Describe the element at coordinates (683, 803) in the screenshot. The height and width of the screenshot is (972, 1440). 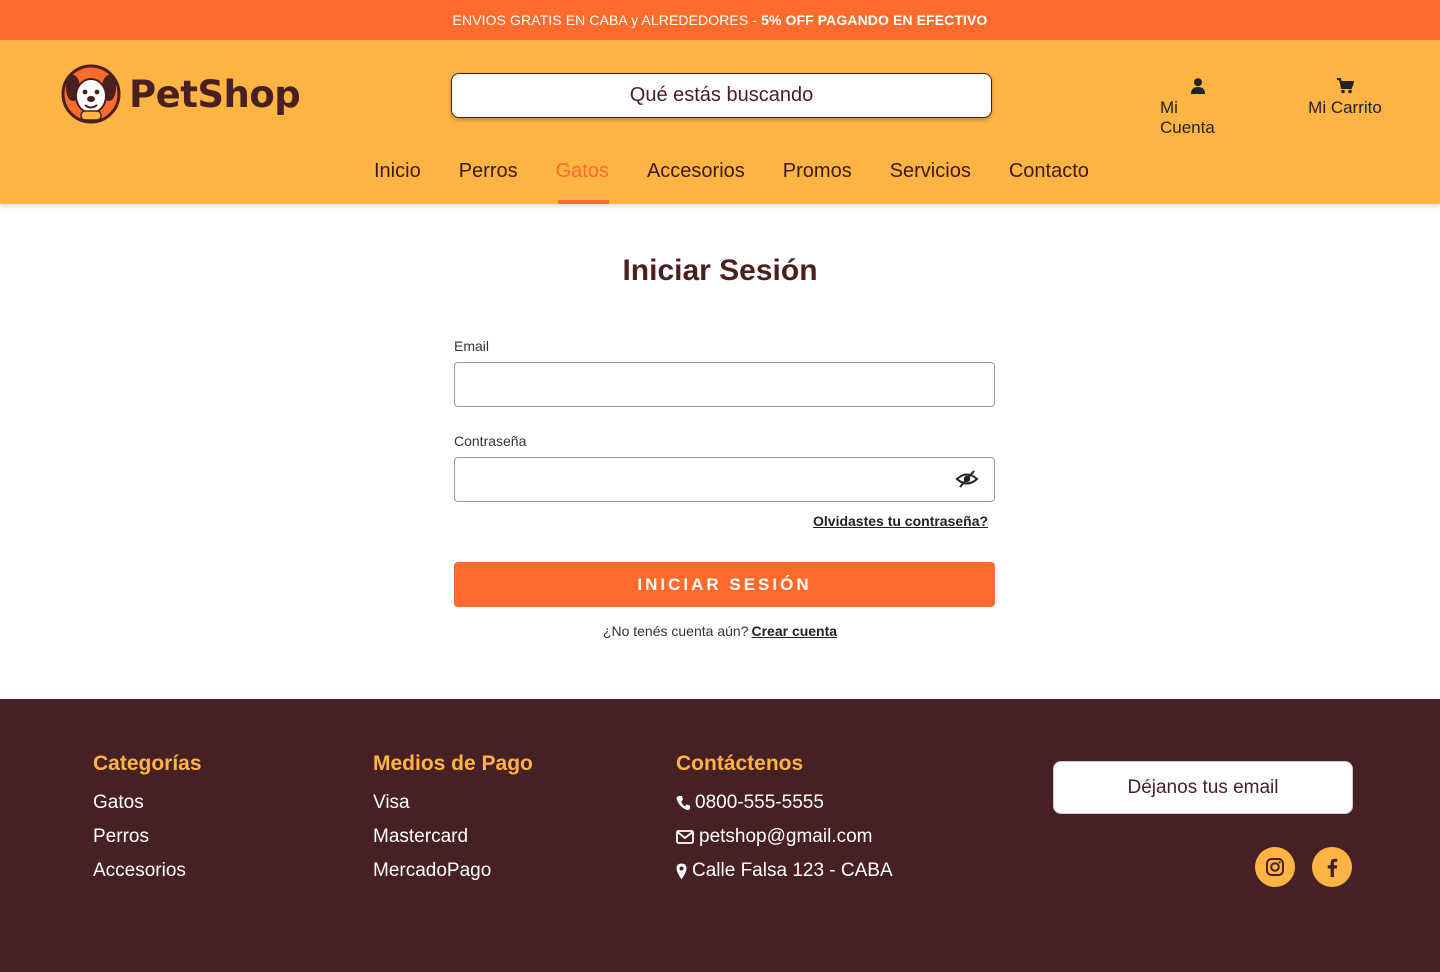
I see `phone-icon` at that location.